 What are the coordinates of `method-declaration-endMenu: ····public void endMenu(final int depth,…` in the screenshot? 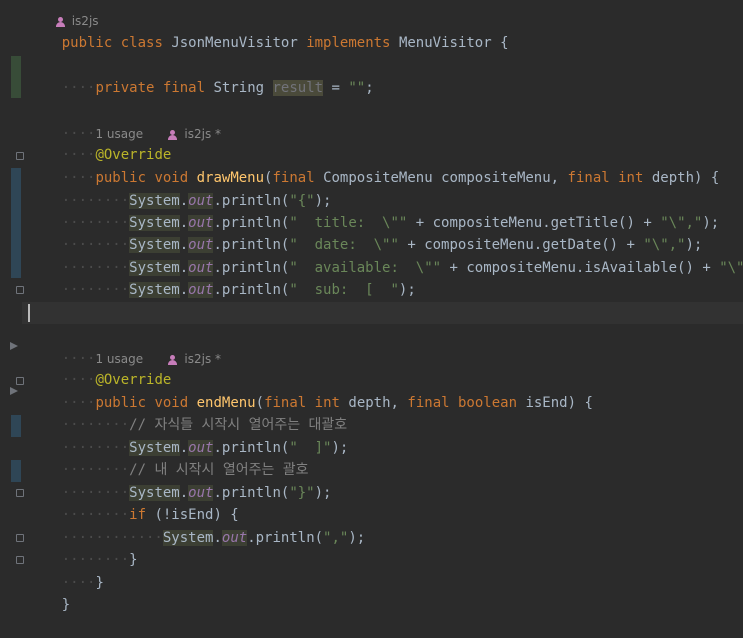 It's located at (382, 390).